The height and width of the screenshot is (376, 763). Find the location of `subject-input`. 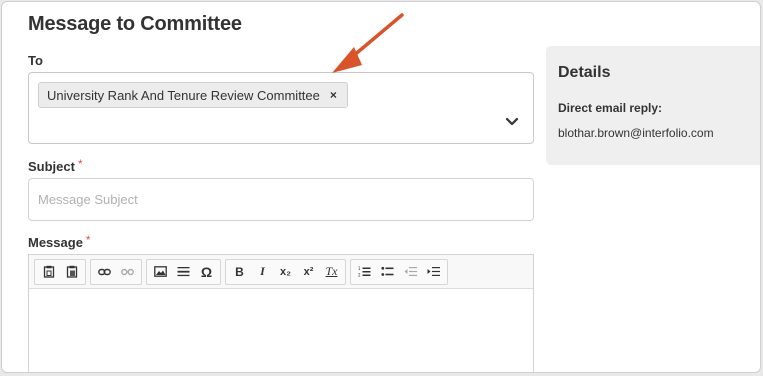

subject-input is located at coordinates (281, 199).